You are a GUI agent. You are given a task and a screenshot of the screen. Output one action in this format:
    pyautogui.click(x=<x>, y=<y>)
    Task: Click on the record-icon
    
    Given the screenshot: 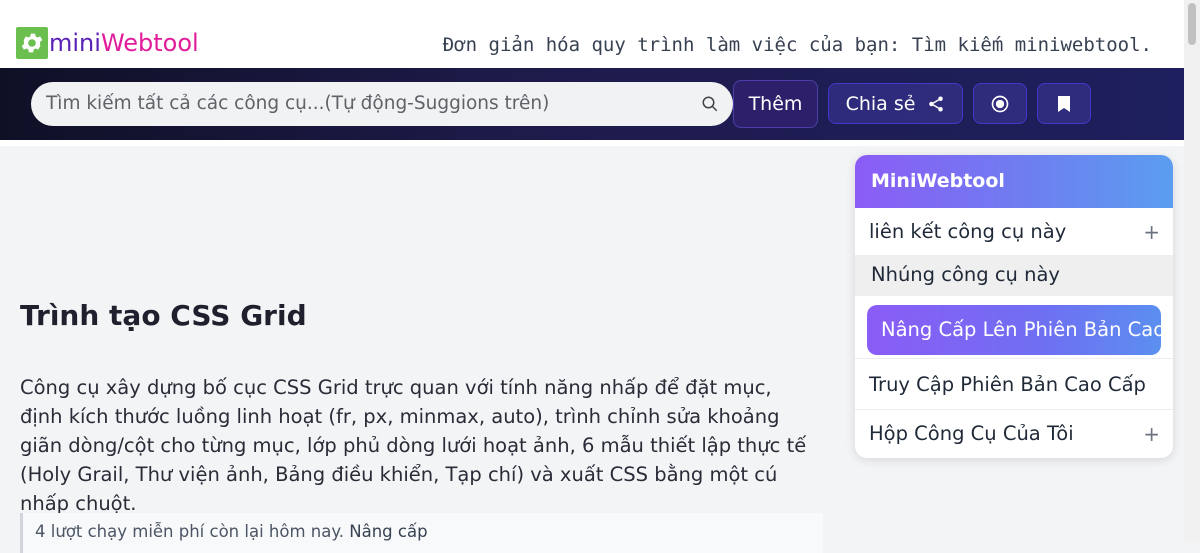 What is the action you would take?
    pyautogui.click(x=1000, y=103)
    